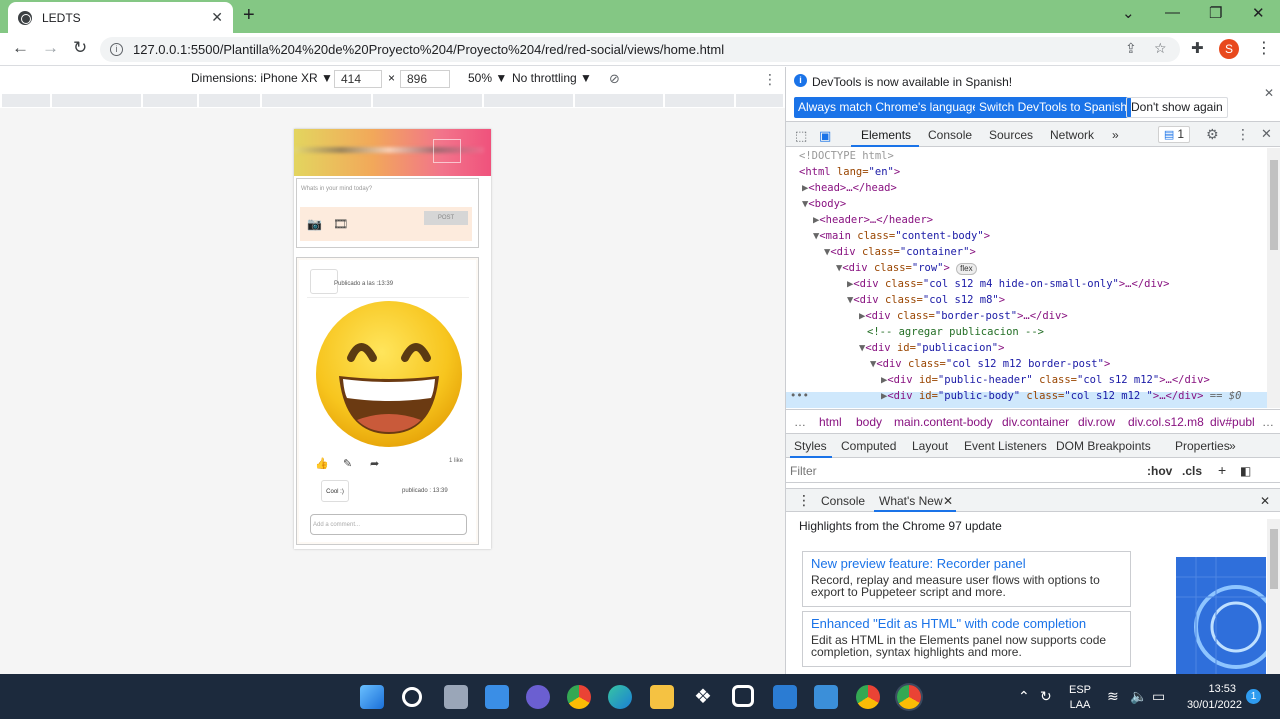 This screenshot has height=719, width=1280. What do you see at coordinates (1232, 422) in the screenshot?
I see `breadcrumb-publ: div#publ` at bounding box center [1232, 422].